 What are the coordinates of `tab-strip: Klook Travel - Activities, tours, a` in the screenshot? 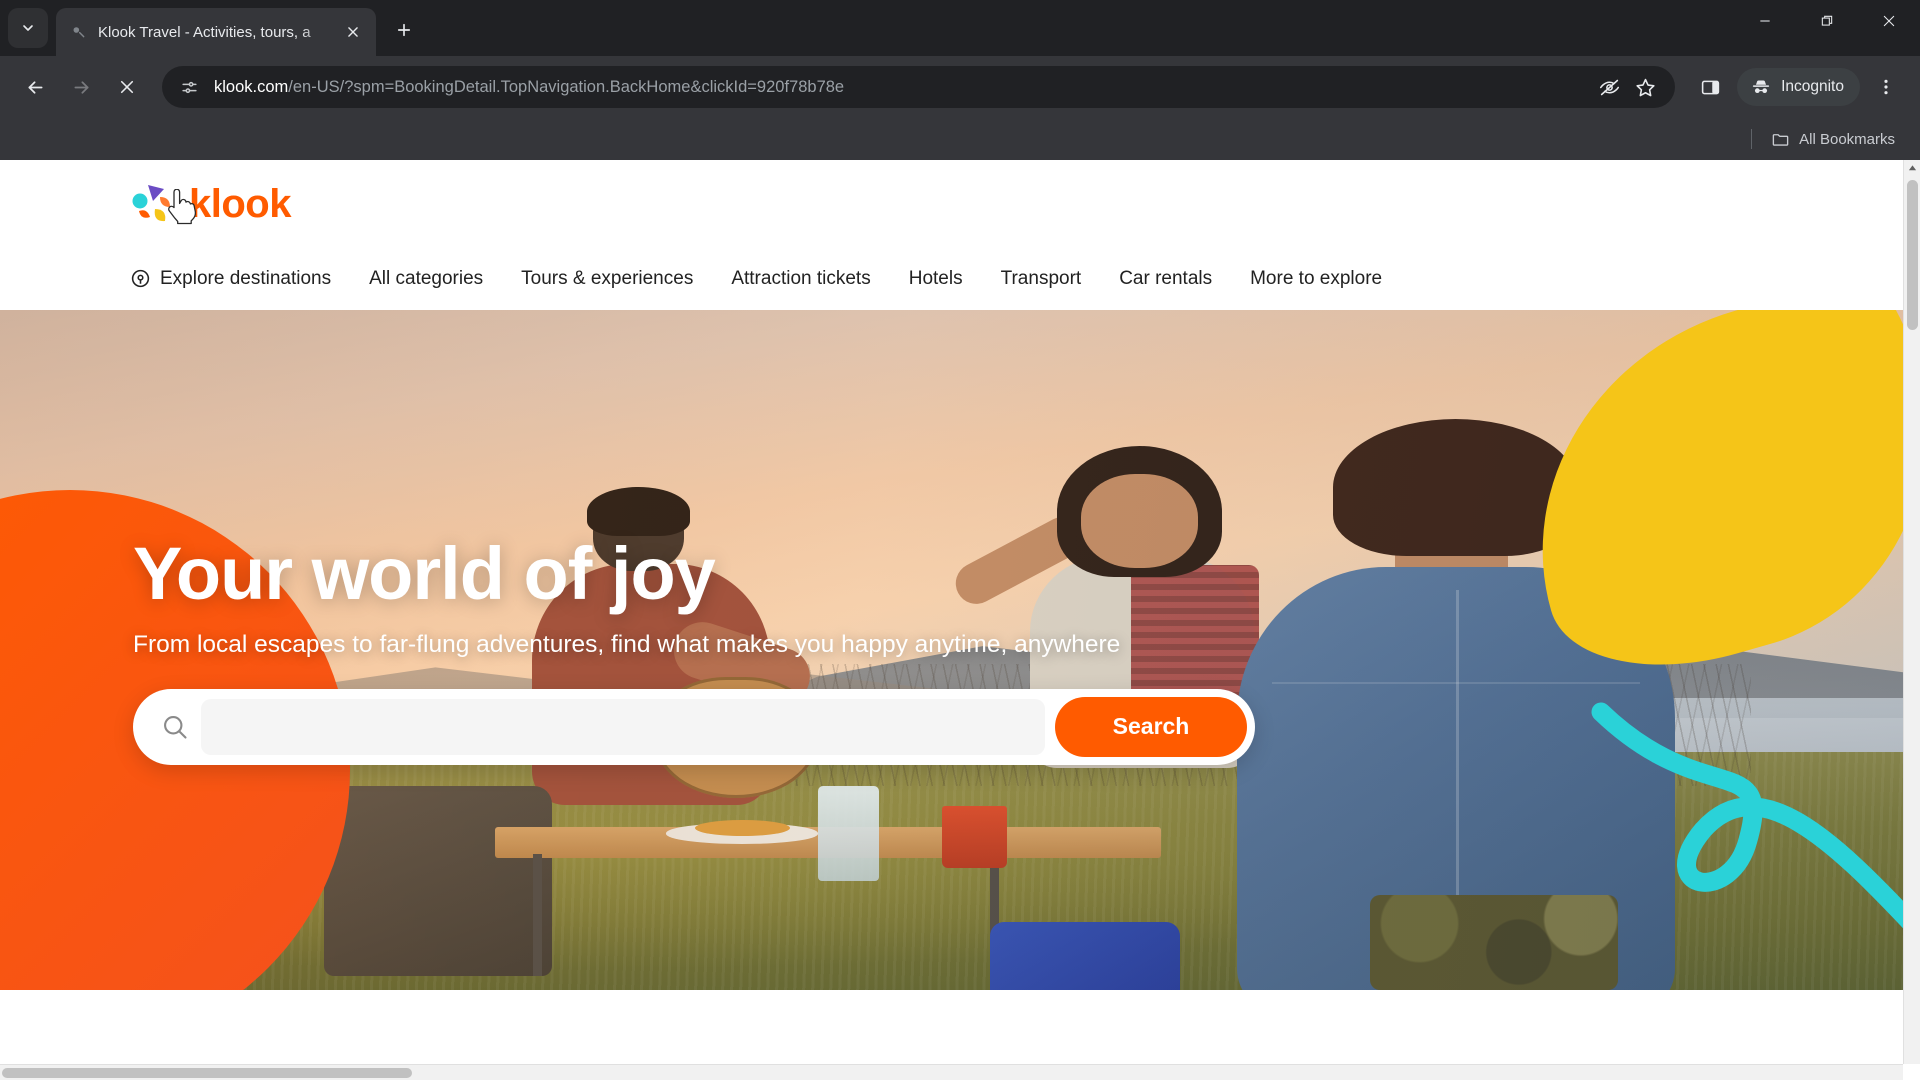 It's located at (960, 28).